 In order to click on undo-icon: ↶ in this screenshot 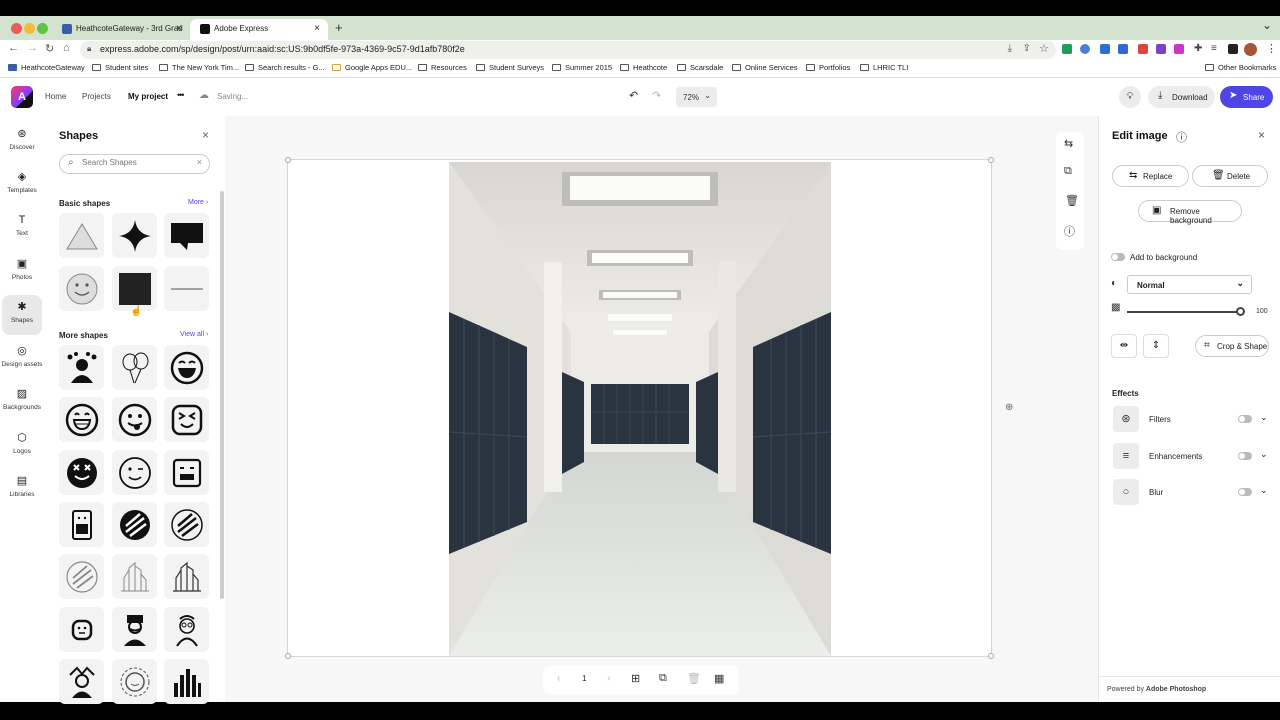, I will do `click(633, 95)`.